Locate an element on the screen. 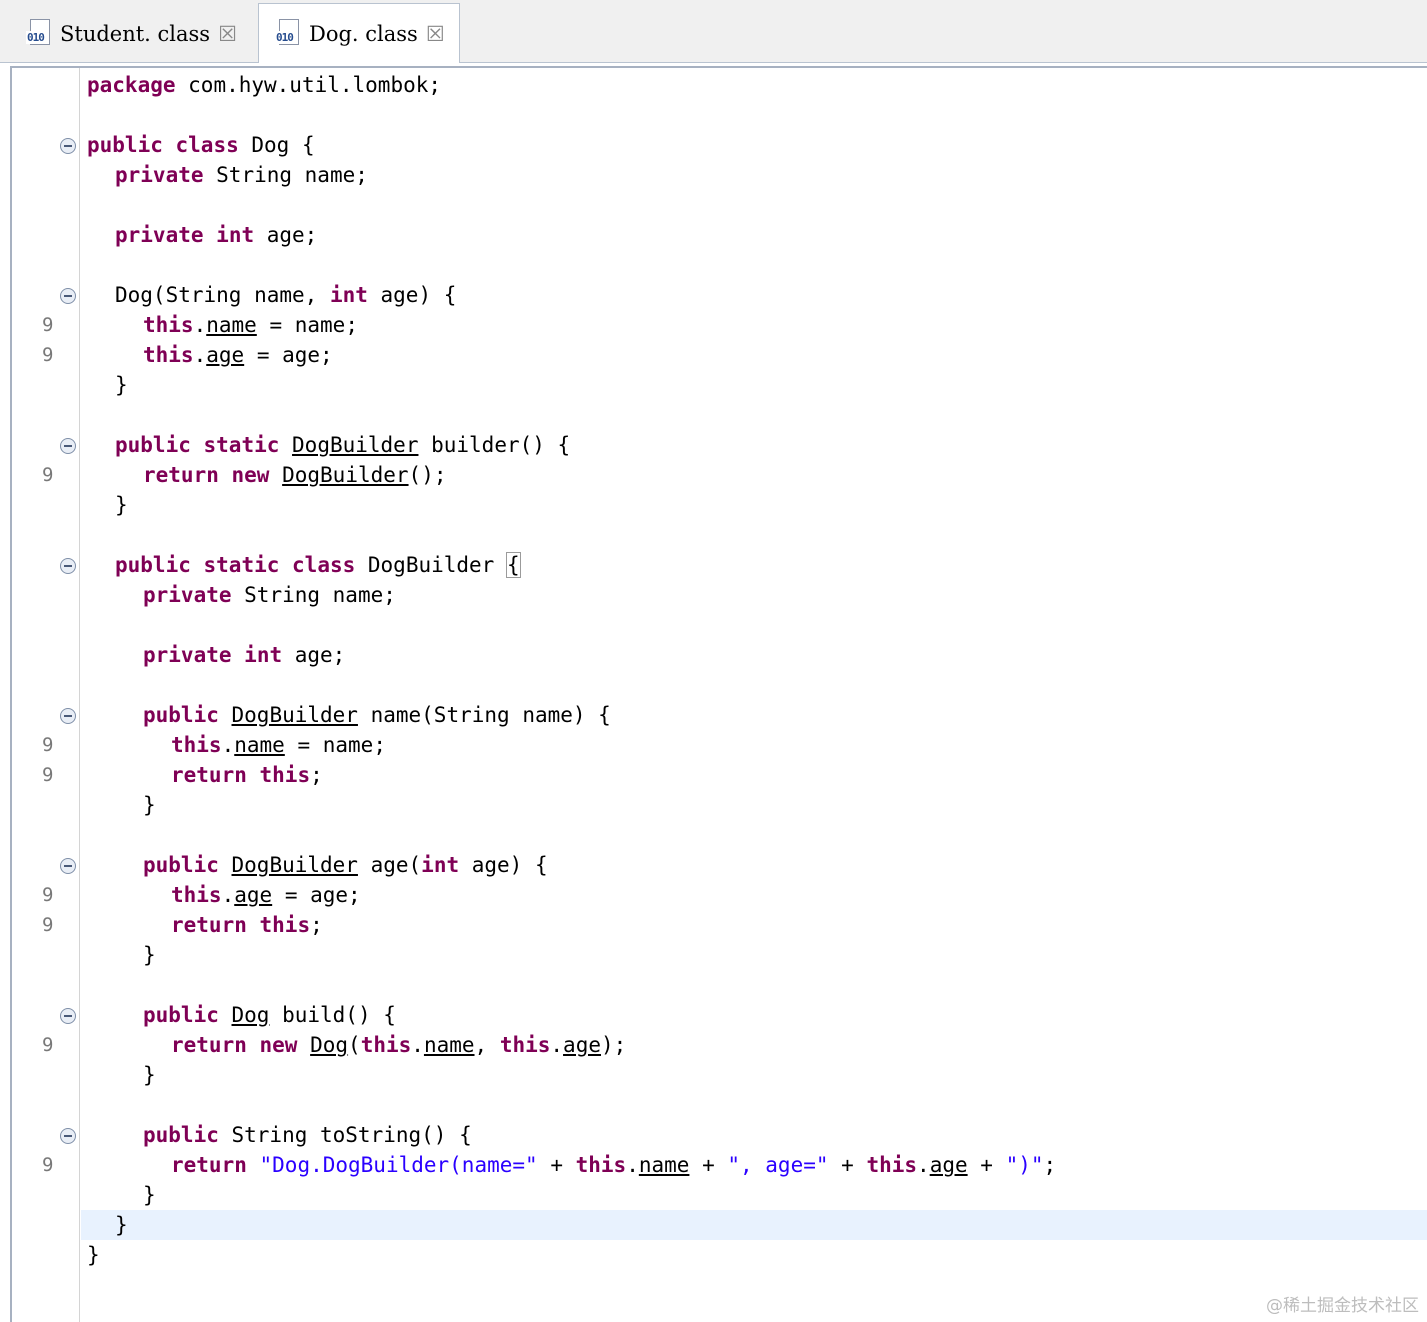 Image resolution: width=1427 pixels, height=1322 pixels. code-line: public Dog build() { is located at coordinates (754, 1015).